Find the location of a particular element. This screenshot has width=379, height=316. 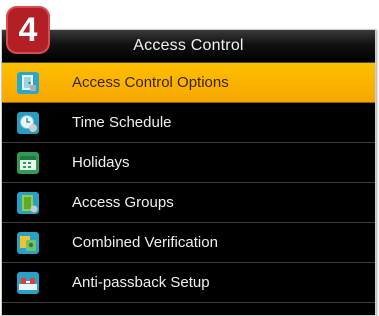

step-number-badge: 4 is located at coordinates (28, 30).